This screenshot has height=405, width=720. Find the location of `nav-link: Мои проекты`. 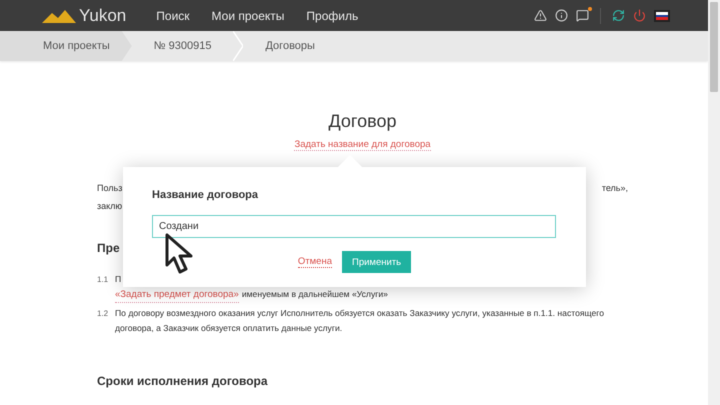

nav-link: Мои проекты is located at coordinates (248, 15).